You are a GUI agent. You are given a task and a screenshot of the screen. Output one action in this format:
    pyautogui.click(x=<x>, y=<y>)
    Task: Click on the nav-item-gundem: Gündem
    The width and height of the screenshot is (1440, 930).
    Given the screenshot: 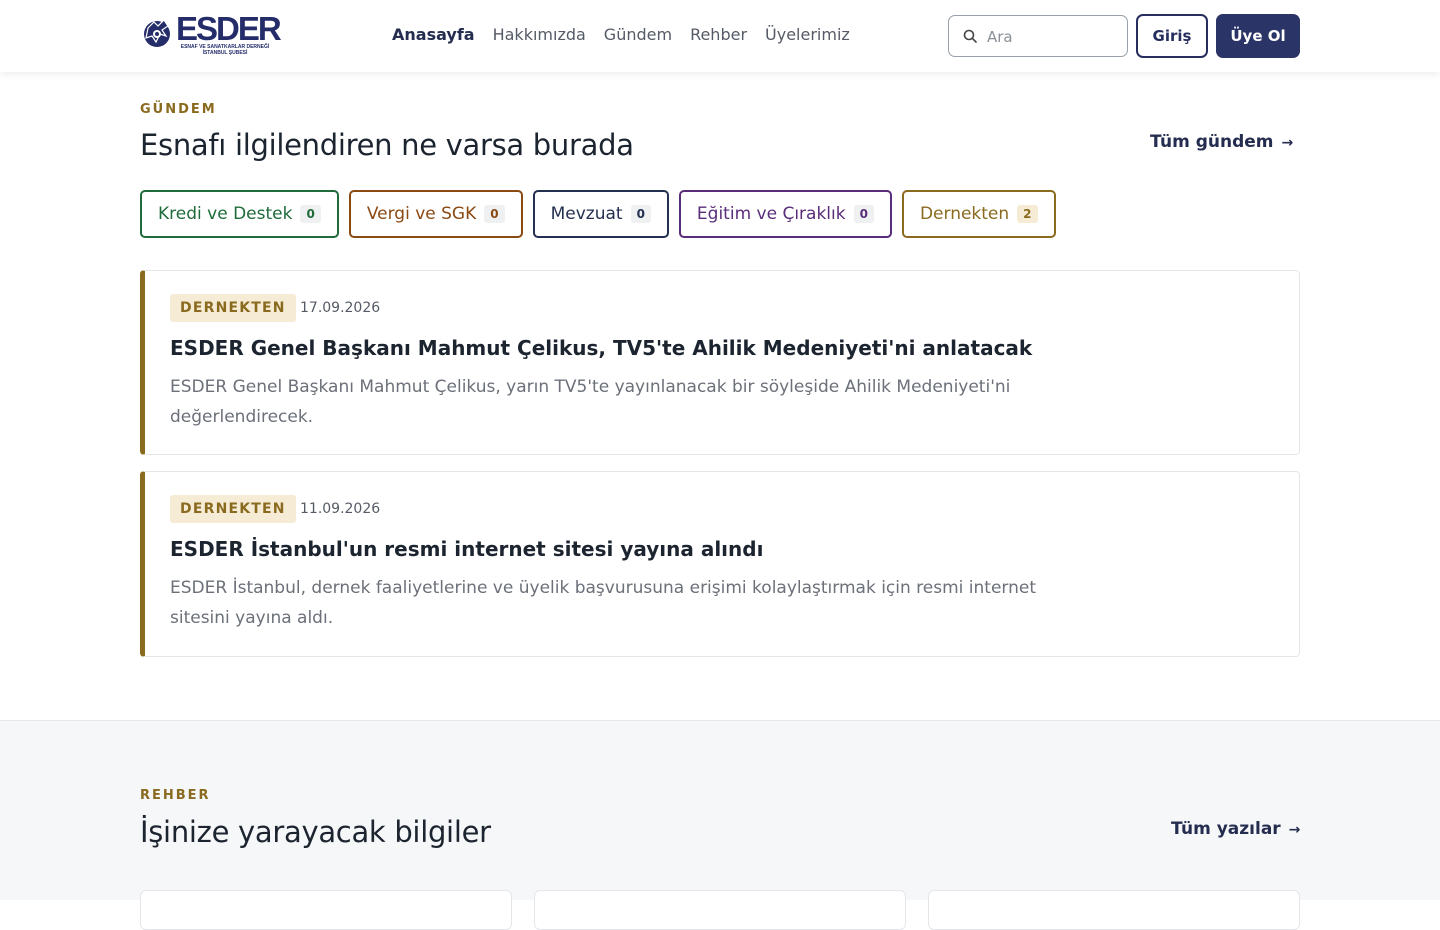 What is the action you would take?
    pyautogui.click(x=638, y=35)
    